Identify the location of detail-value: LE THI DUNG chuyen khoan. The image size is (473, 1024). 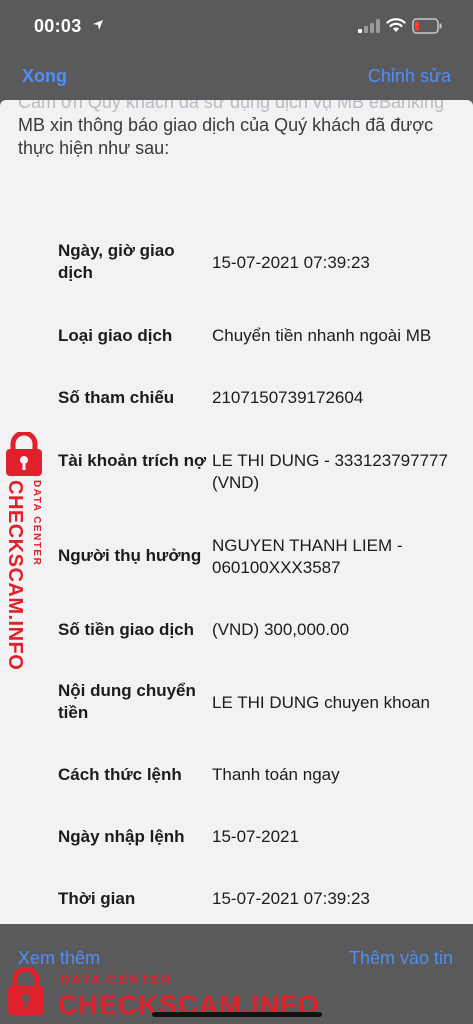
(321, 702).